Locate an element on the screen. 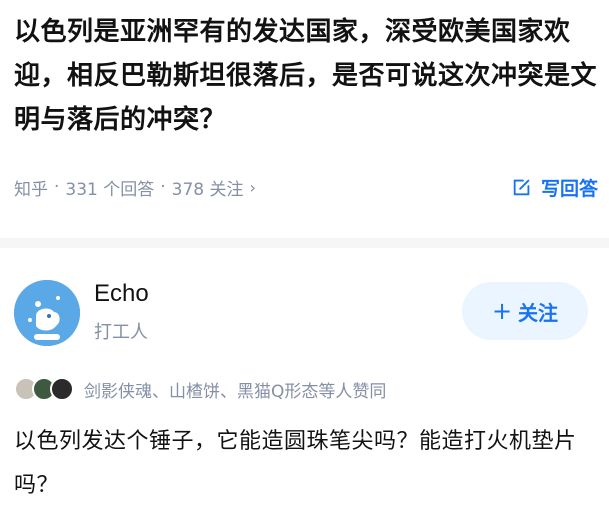 The height and width of the screenshot is (525, 609). author-bio: 打工人 is located at coordinates (121, 332).